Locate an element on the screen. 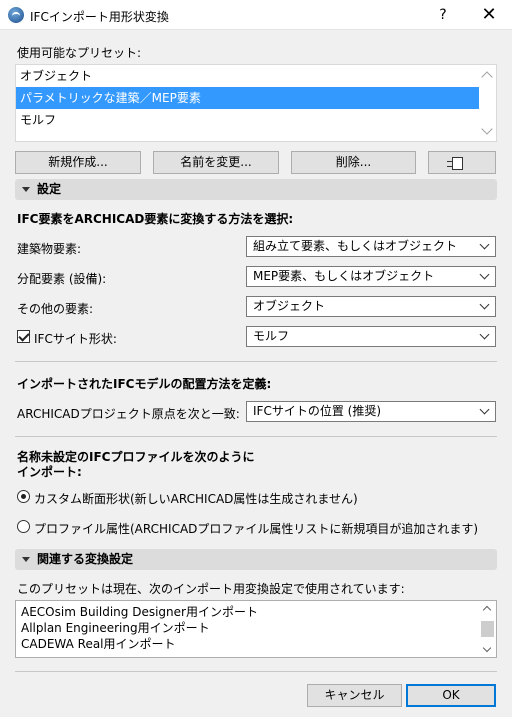 This screenshot has width=512, height=717. distribution-elements-value: MEP要素、もしくはオブジェクト is located at coordinates (344, 276).